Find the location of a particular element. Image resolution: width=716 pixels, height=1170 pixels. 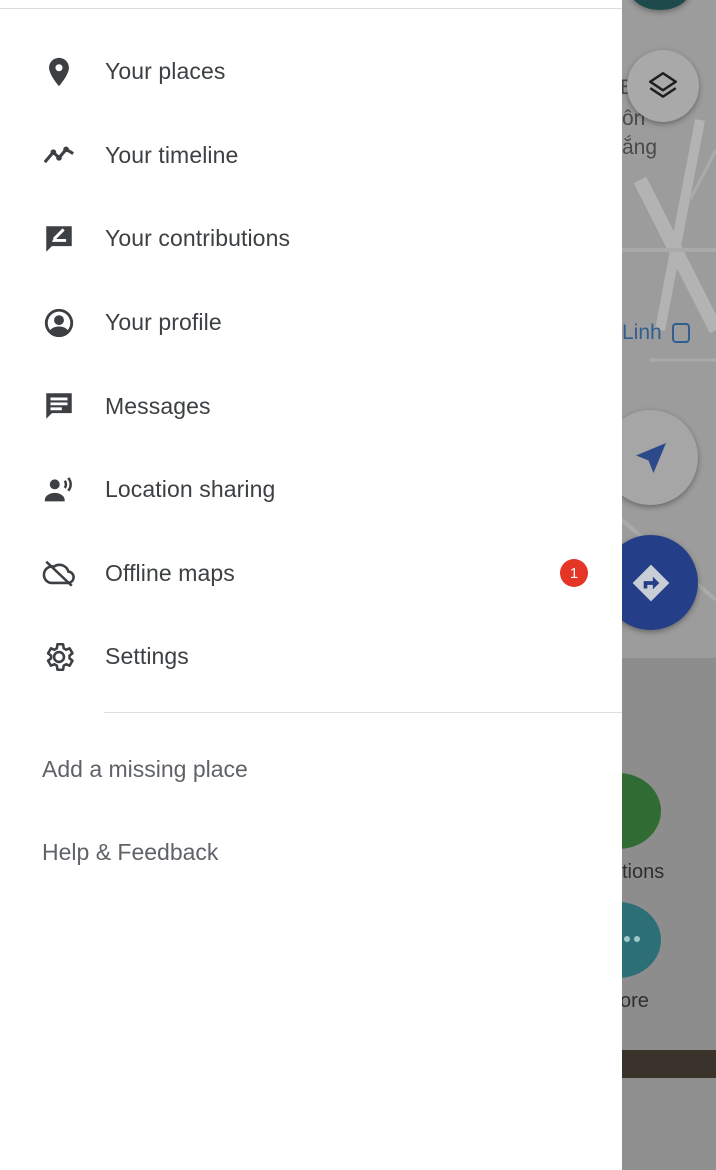

menu-item-label: Offline maps is located at coordinates (170, 572).